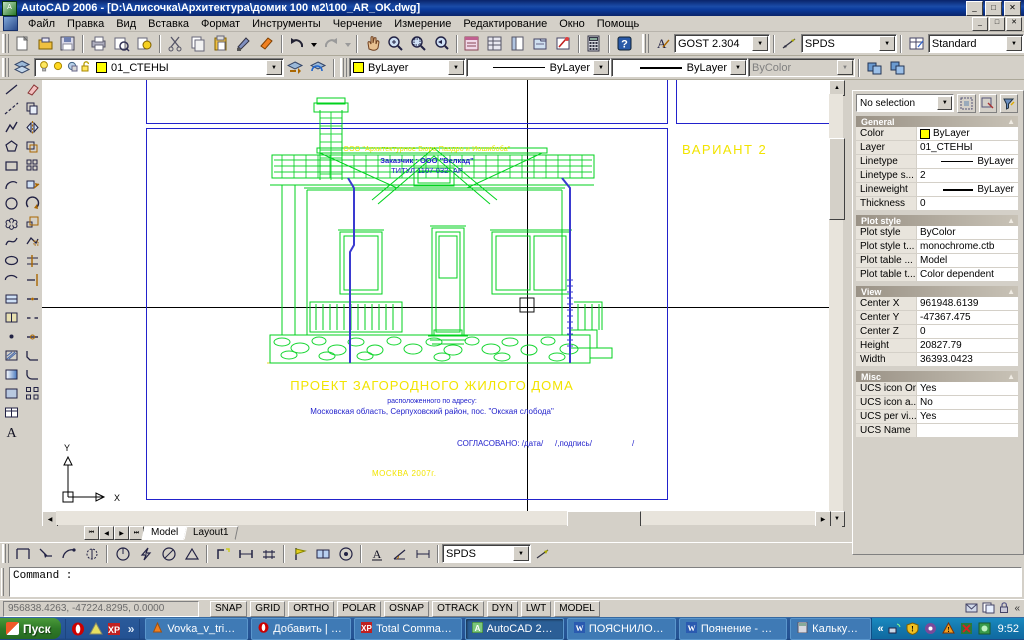 The height and width of the screenshot is (640, 1024). What do you see at coordinates (407, 608) in the screenshot?
I see `status-toggle-osnap: OSNAP` at bounding box center [407, 608].